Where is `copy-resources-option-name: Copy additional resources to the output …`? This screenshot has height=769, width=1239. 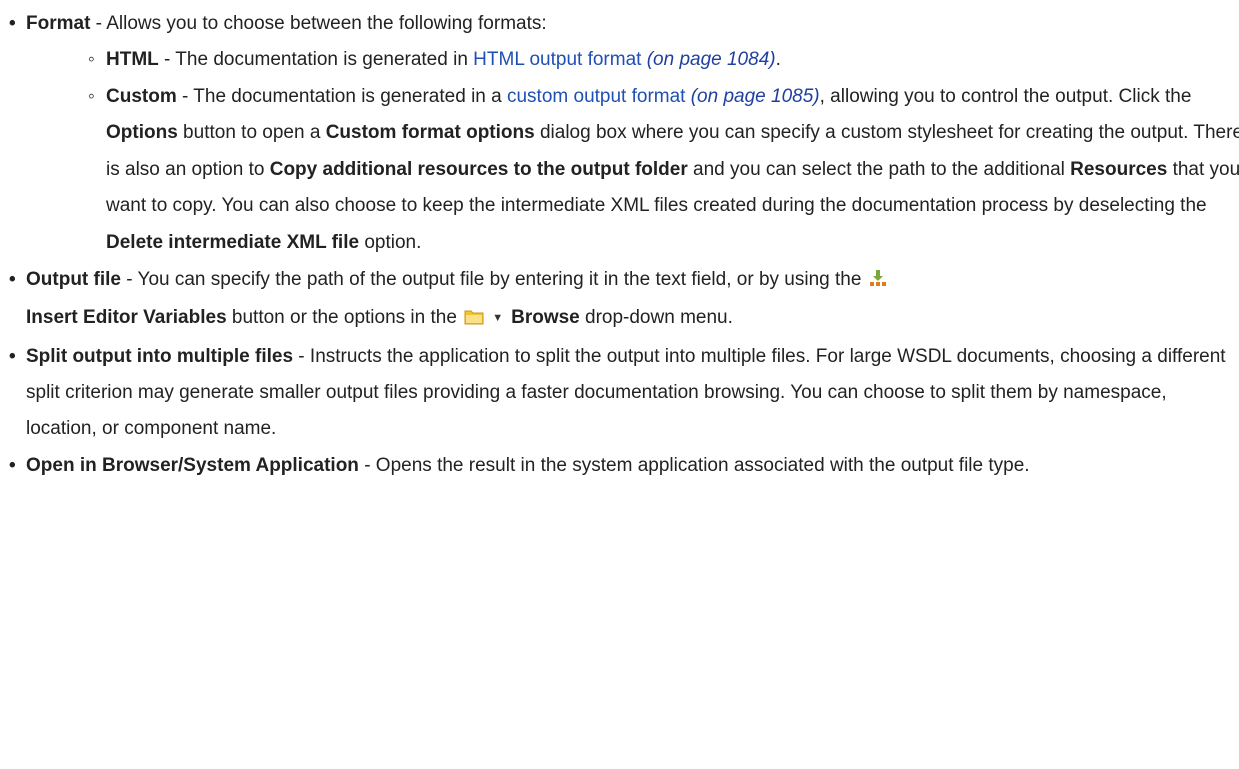
copy-resources-option-name: Copy additional resources to the output … is located at coordinates (478, 169).